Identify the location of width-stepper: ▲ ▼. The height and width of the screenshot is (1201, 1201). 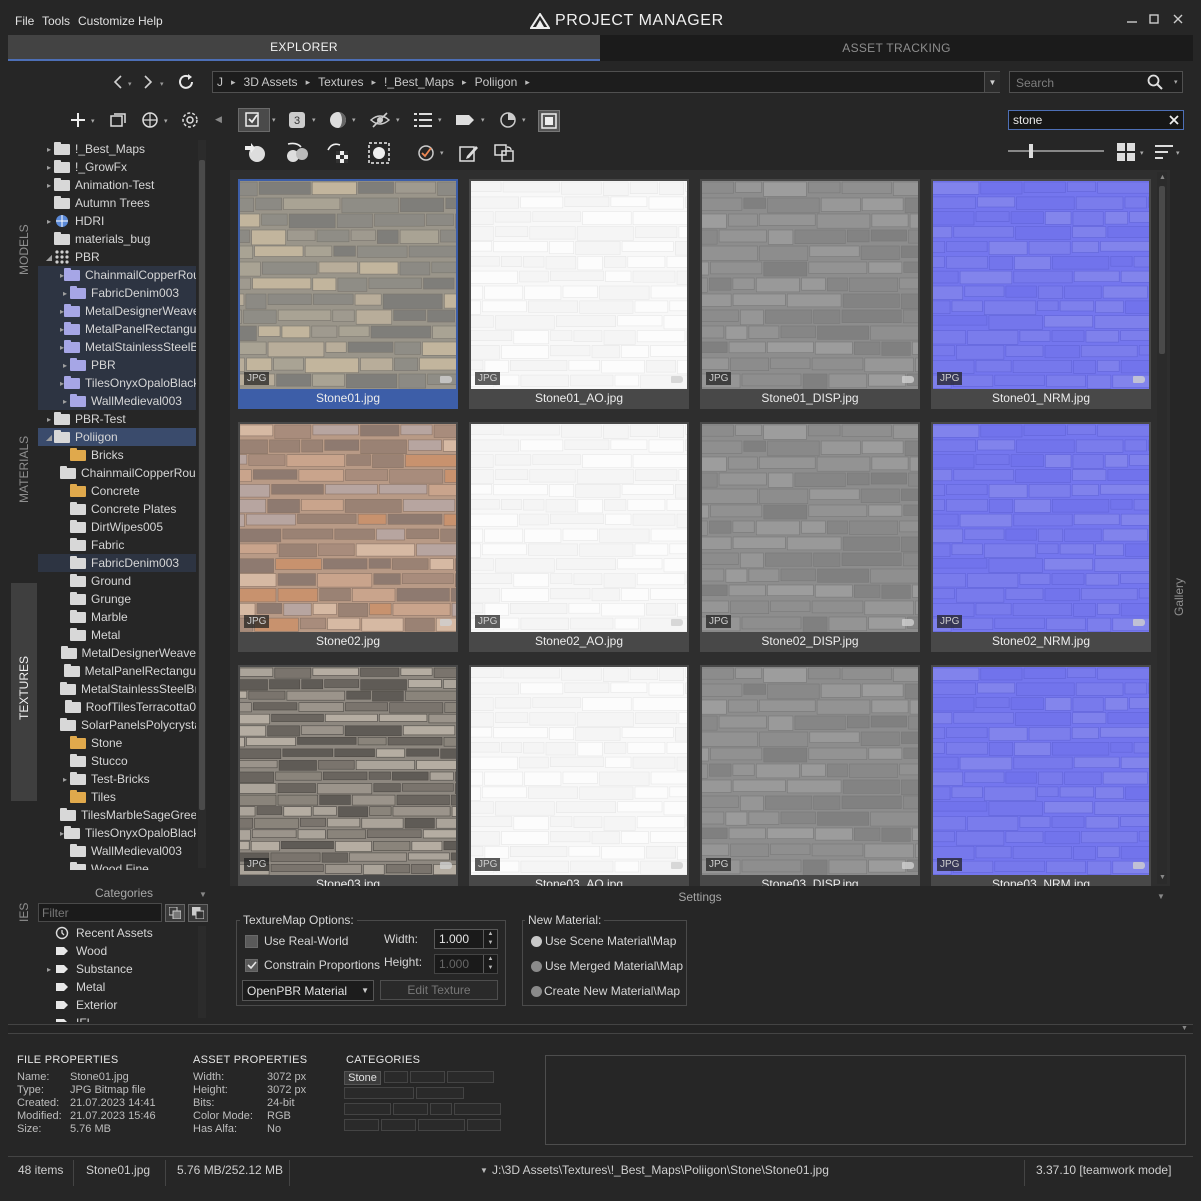
(490, 939).